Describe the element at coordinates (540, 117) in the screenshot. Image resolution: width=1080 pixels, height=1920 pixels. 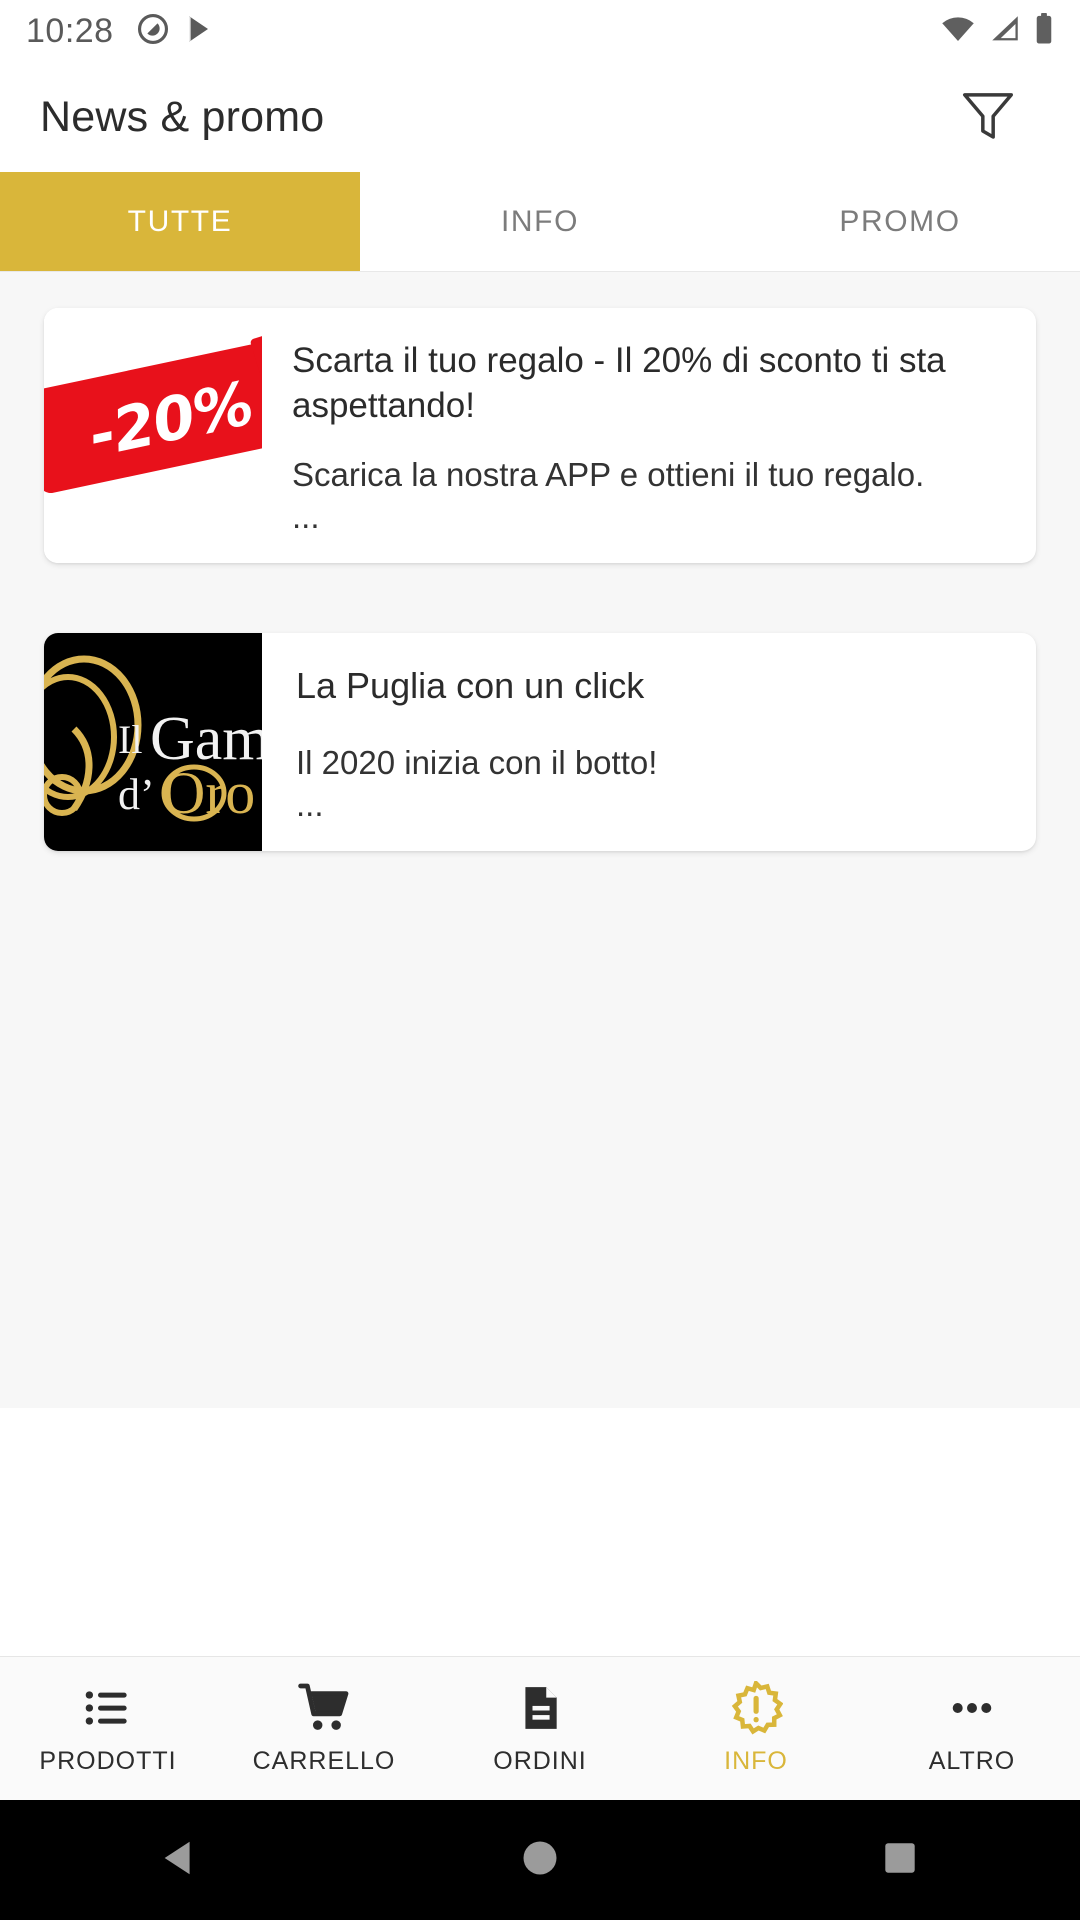
I see `app-bar: News & promo` at that location.